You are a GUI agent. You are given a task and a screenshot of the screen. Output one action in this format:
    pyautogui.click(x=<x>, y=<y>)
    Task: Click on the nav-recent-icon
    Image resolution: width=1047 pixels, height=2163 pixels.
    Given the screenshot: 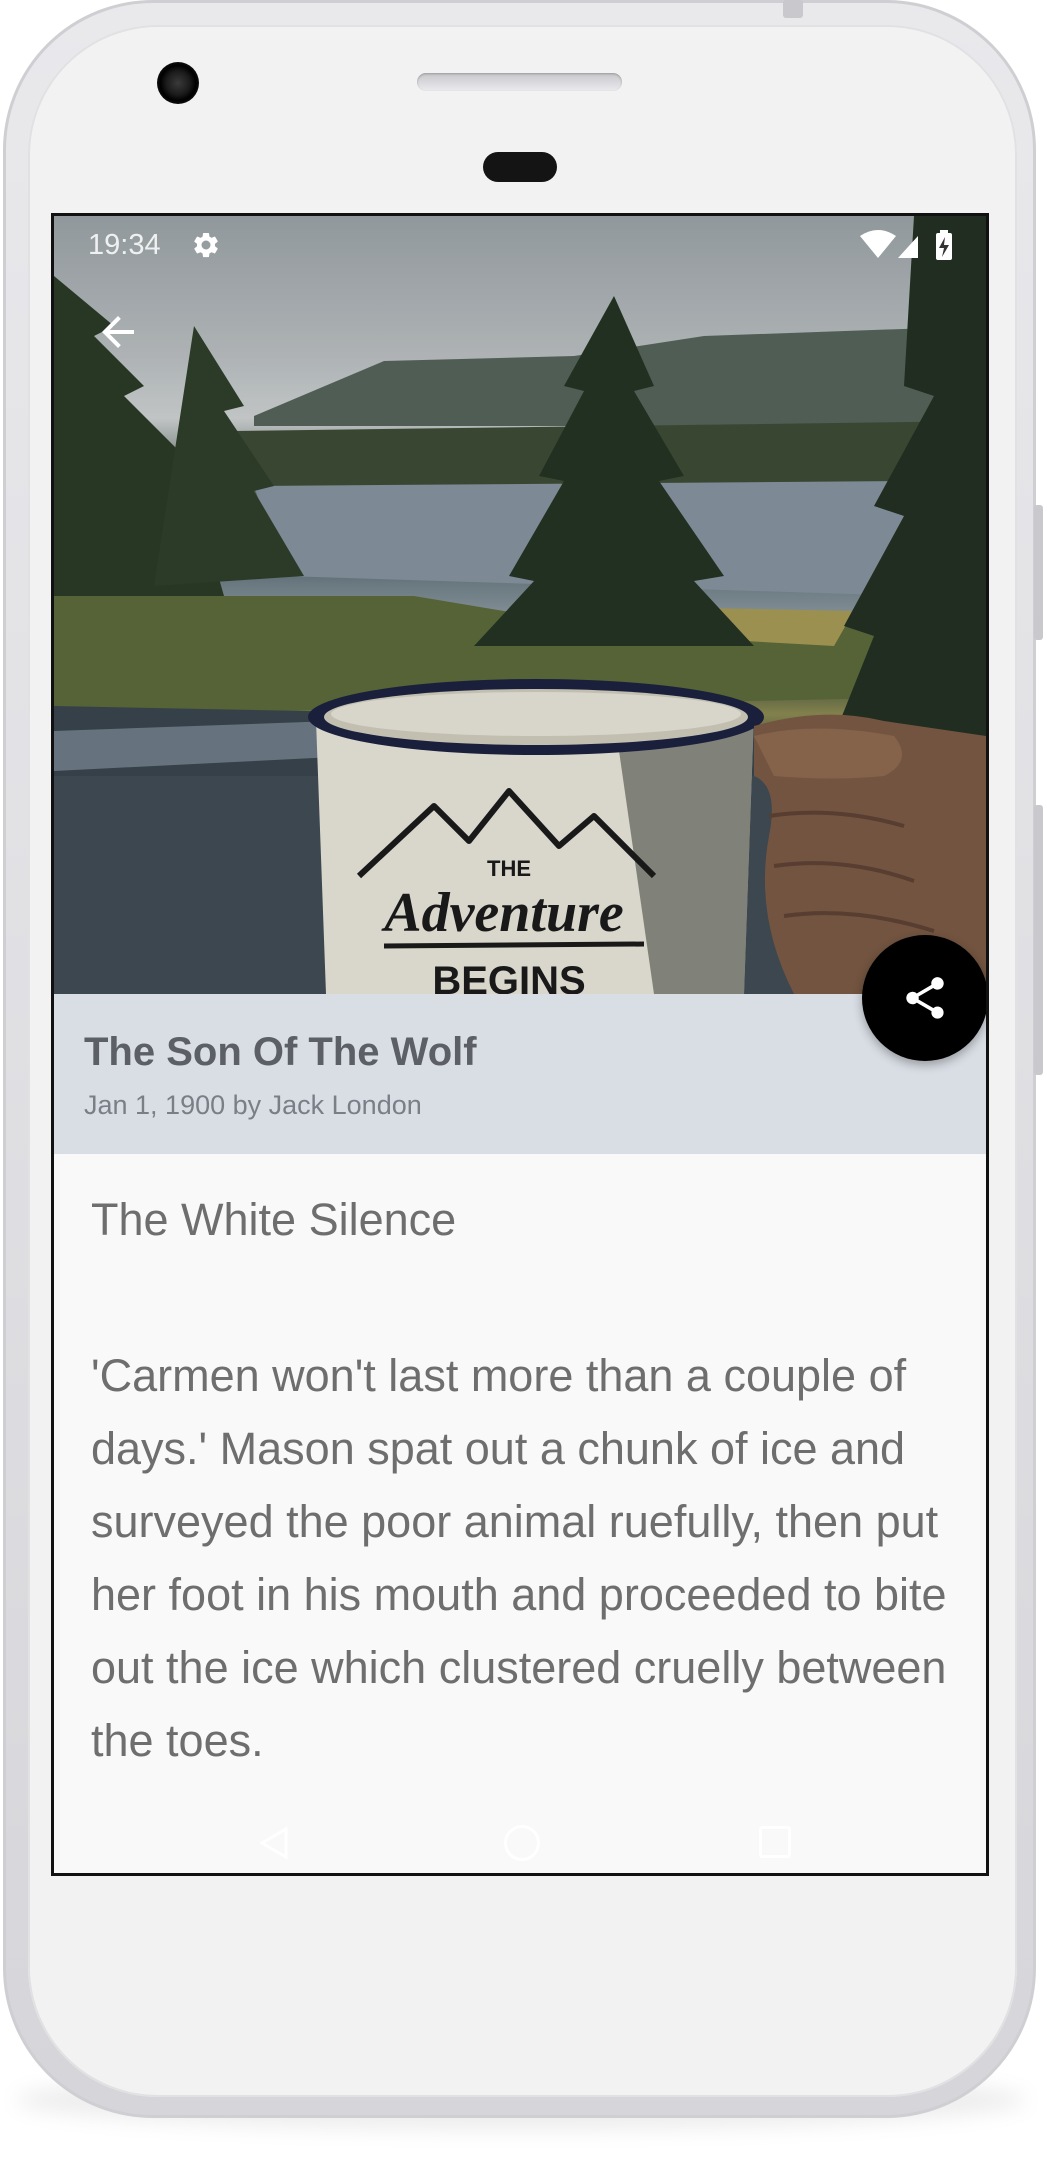 What is the action you would take?
    pyautogui.click(x=775, y=1842)
    